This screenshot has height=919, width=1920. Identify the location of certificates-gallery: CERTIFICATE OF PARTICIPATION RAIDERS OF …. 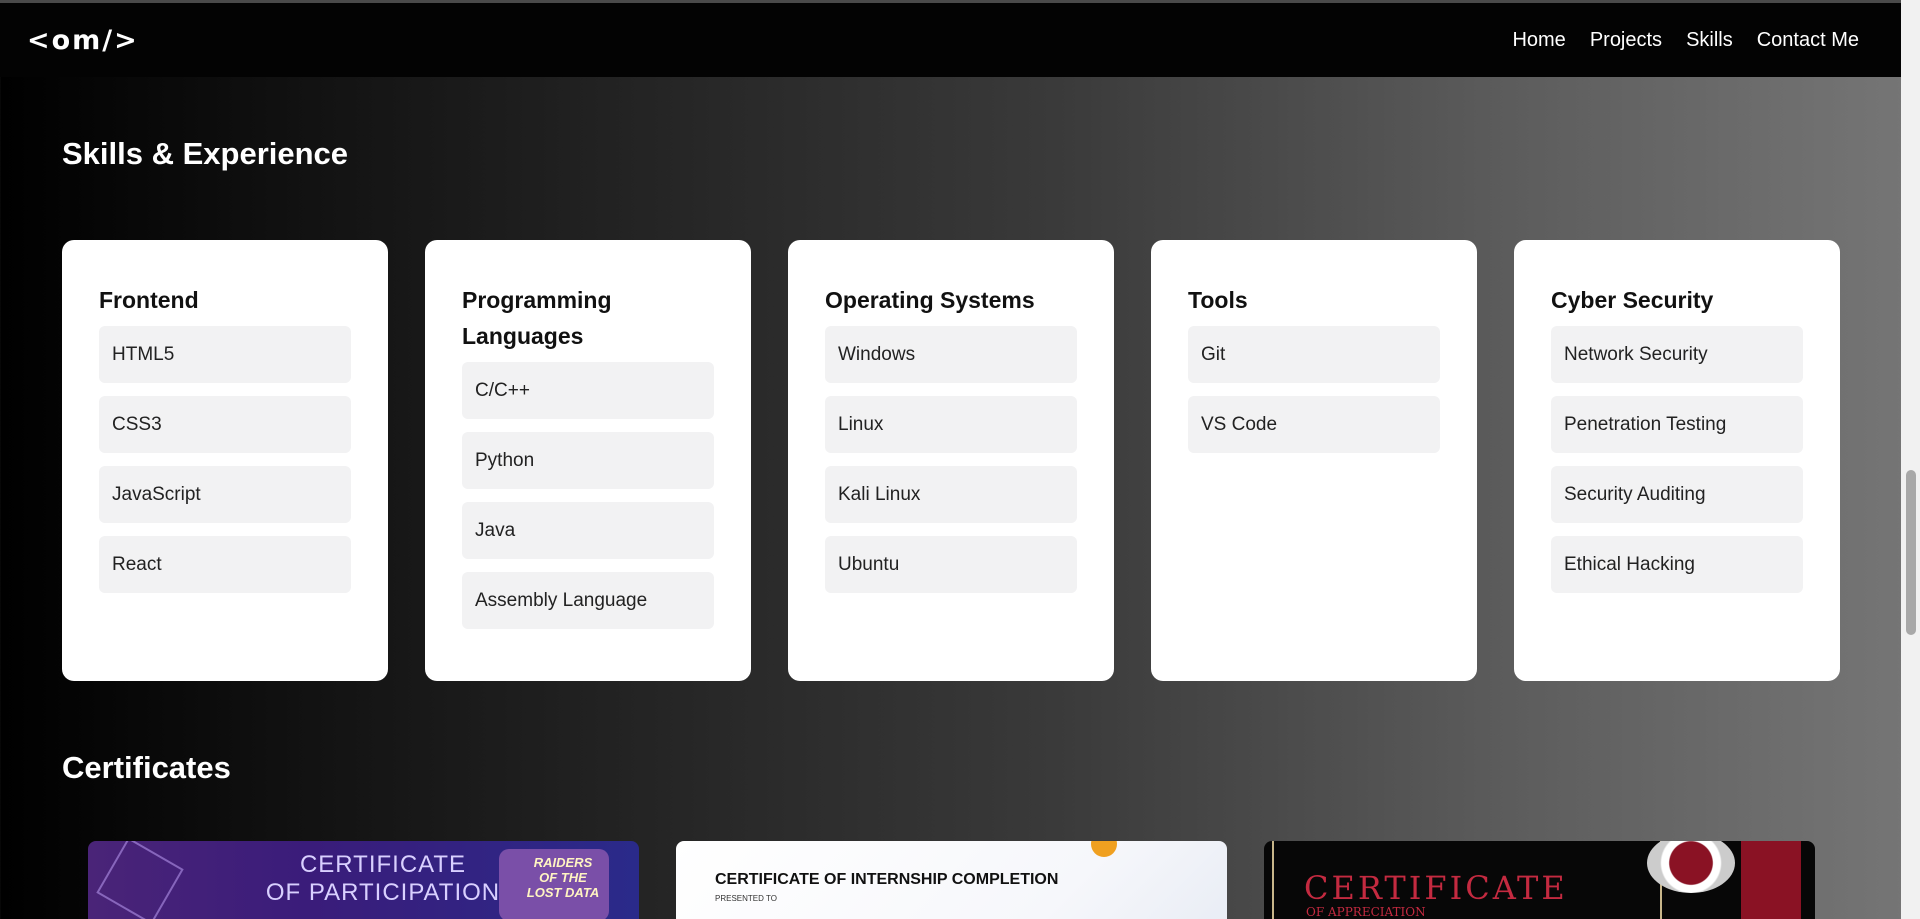
(951, 880).